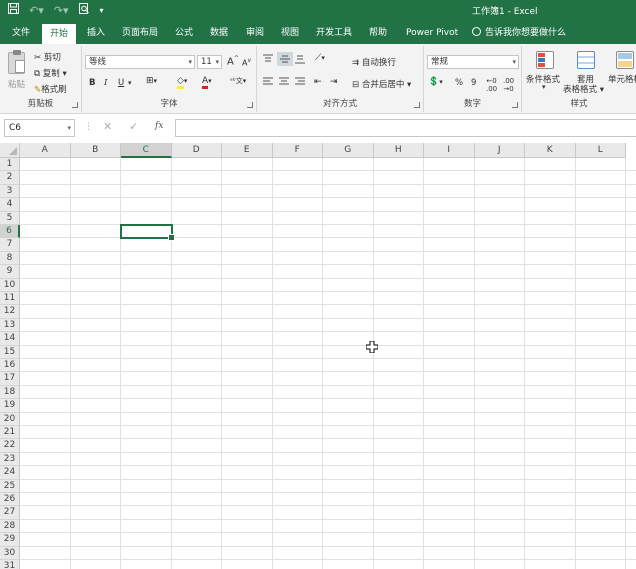 The height and width of the screenshot is (569, 636). What do you see at coordinates (107, 126) in the screenshot?
I see `cancel-icon: ✕` at bounding box center [107, 126].